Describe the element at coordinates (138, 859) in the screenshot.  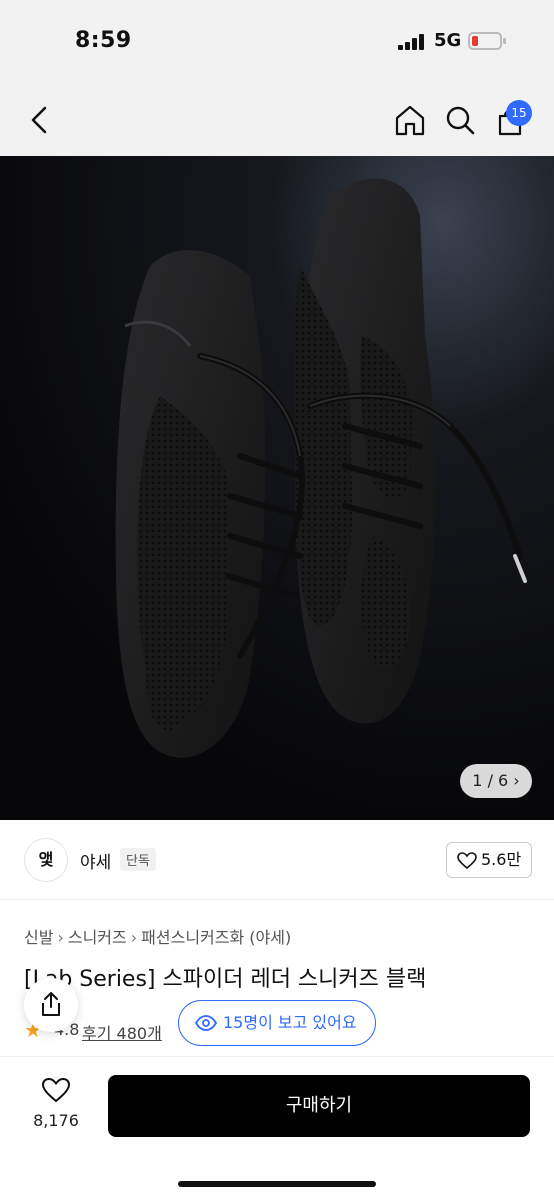
I see `exclusive-badge: 단독` at that location.